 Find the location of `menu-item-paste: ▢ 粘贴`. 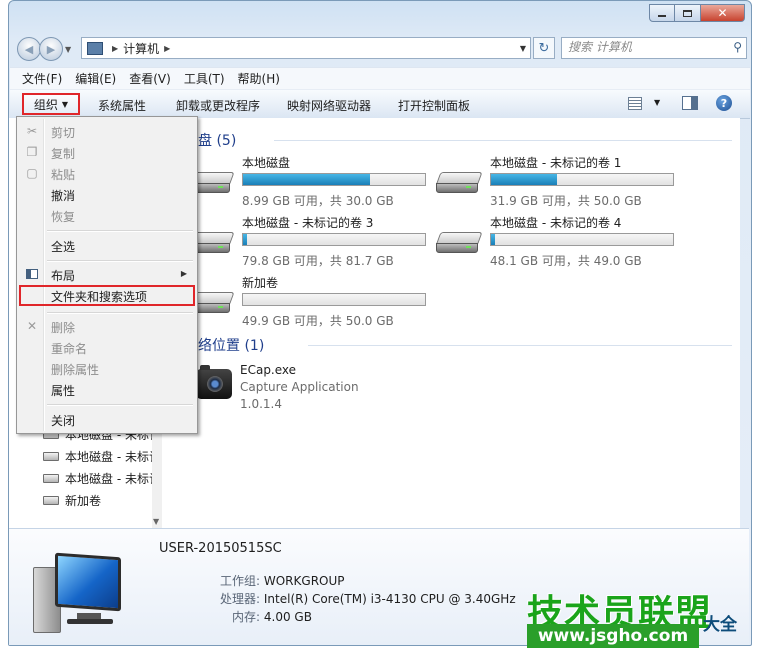

menu-item-paste: ▢ 粘贴 is located at coordinates (107, 173).